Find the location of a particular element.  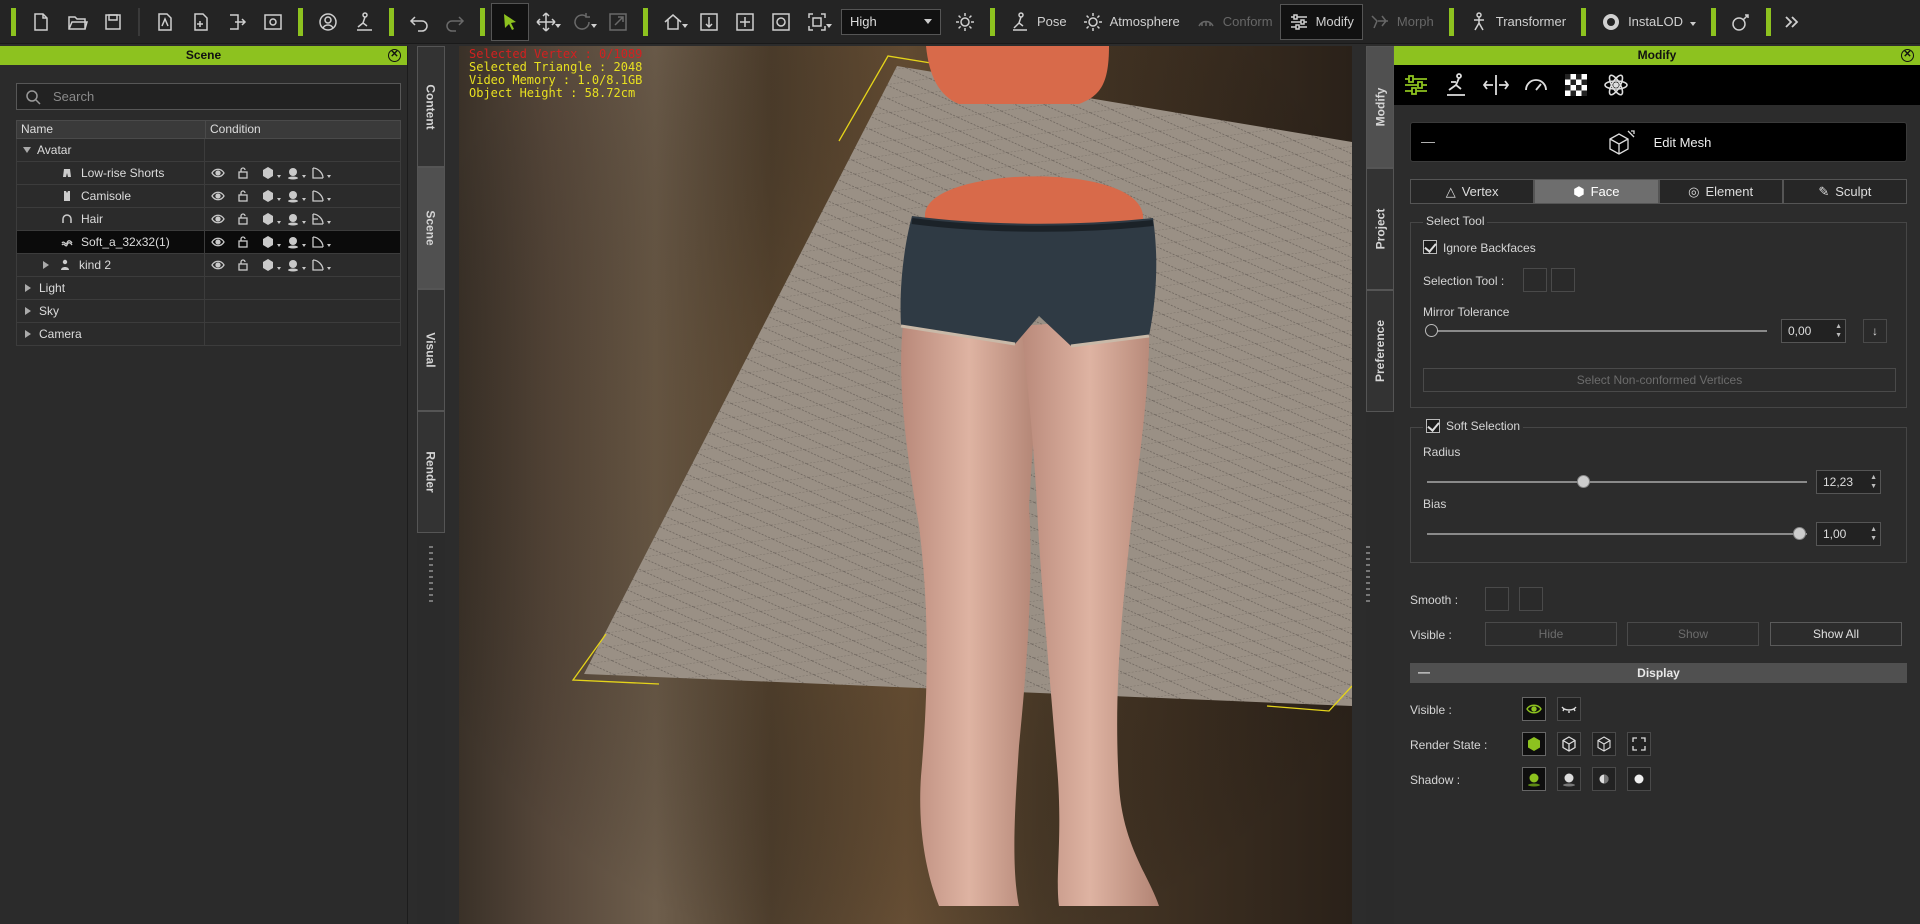

save-icon is located at coordinates (113, 22).